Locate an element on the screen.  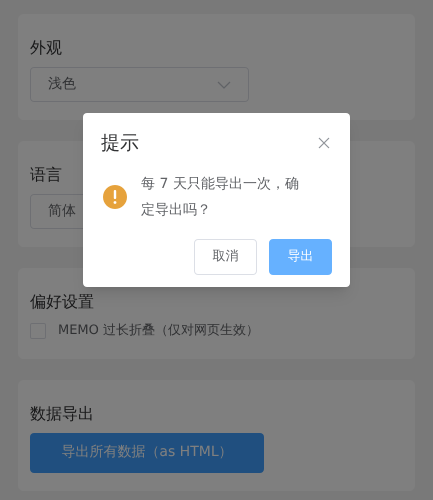
cancel-button: 取消 is located at coordinates (225, 257).